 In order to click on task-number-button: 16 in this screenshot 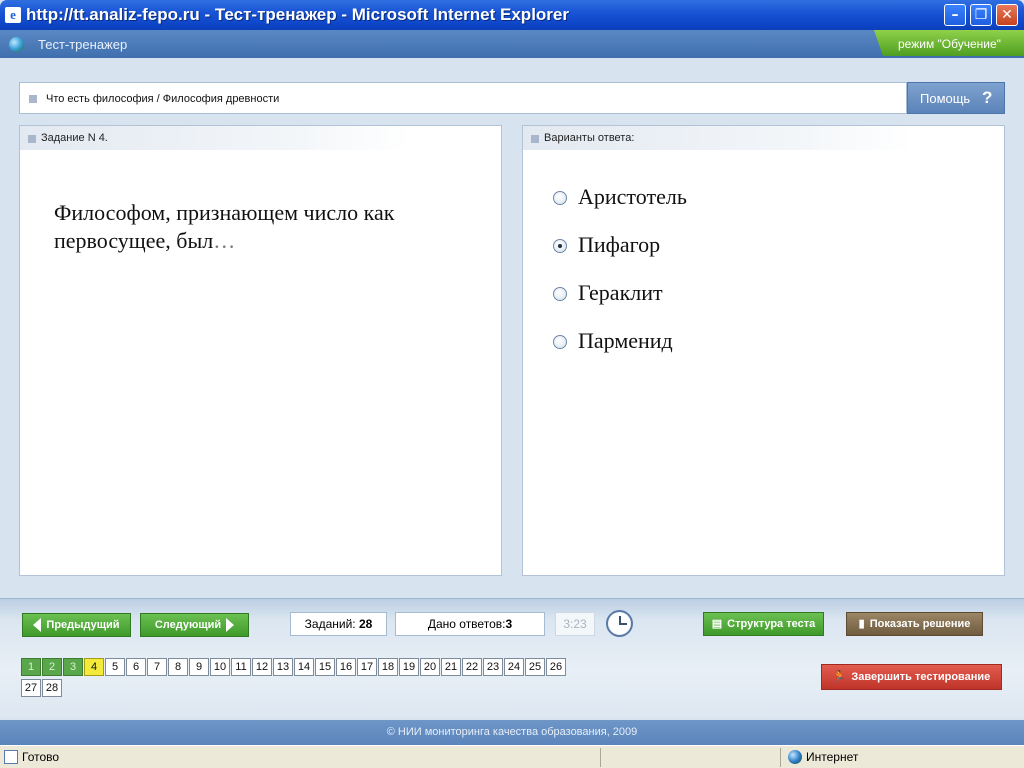, I will do `click(346, 667)`.